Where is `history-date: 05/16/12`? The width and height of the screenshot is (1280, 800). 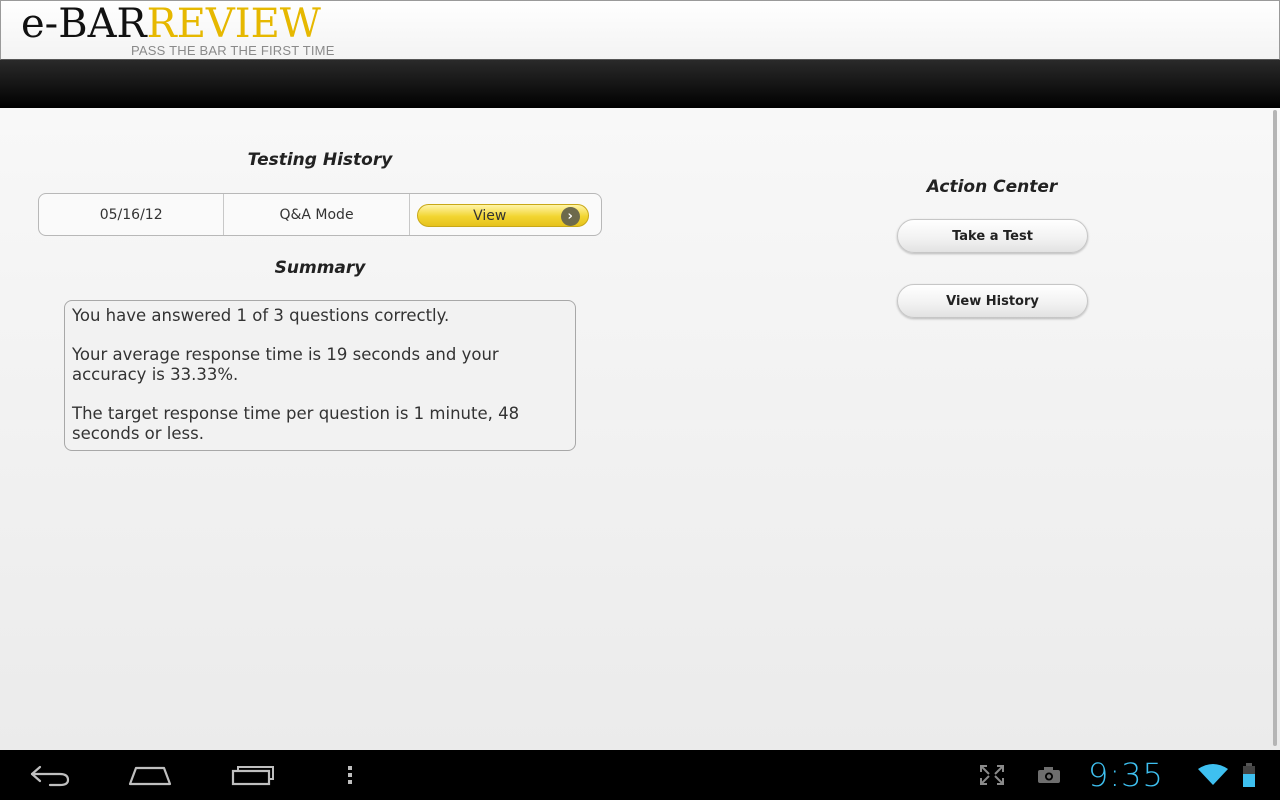 history-date: 05/16/12 is located at coordinates (132, 214).